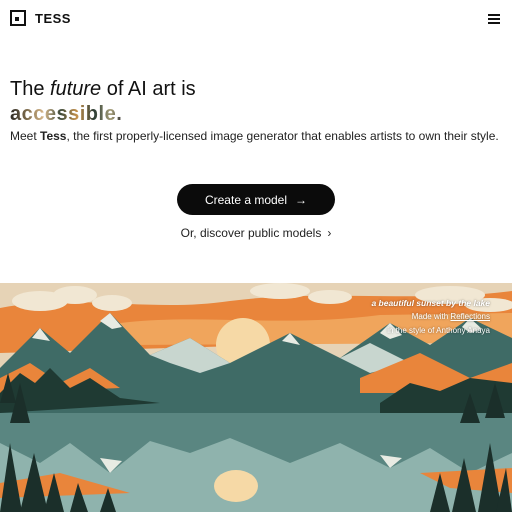 The image size is (512, 512). I want to click on chevron-right-icon: ›, so click(329, 233).